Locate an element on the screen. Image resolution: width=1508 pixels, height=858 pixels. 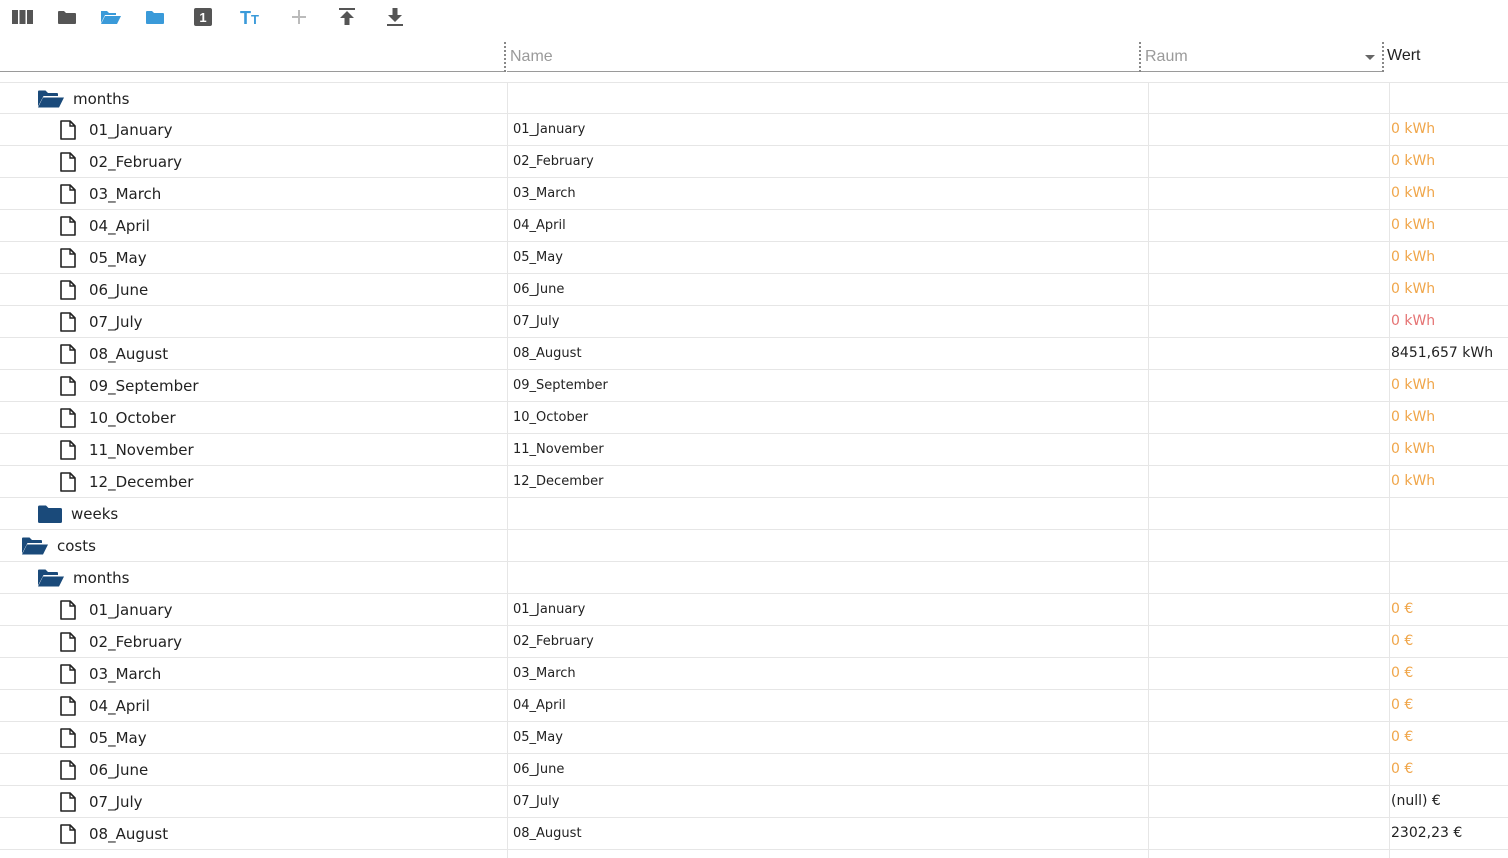
table-row: 04_April 04_April 0 € is located at coordinates (754, 706).